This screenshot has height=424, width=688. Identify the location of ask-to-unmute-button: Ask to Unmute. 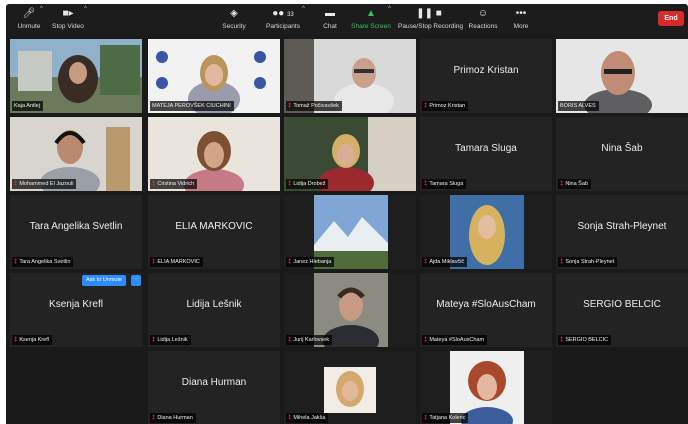
(104, 280).